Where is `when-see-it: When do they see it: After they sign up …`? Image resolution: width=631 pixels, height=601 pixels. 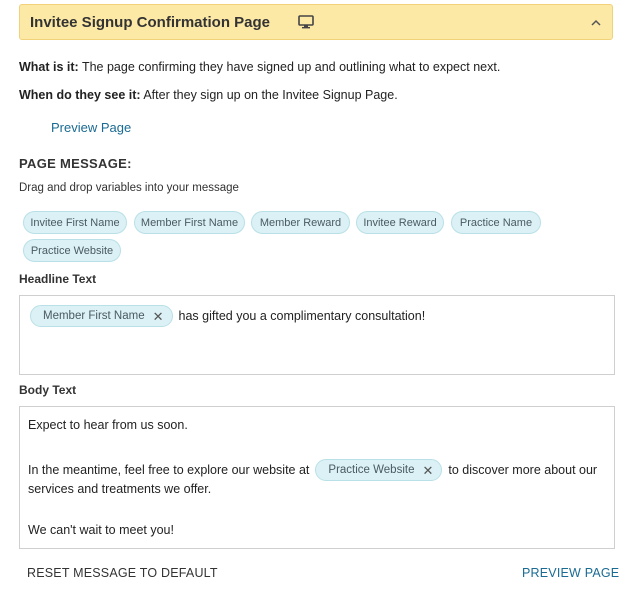 when-see-it: When do they see it: After they sign up … is located at coordinates (208, 95).